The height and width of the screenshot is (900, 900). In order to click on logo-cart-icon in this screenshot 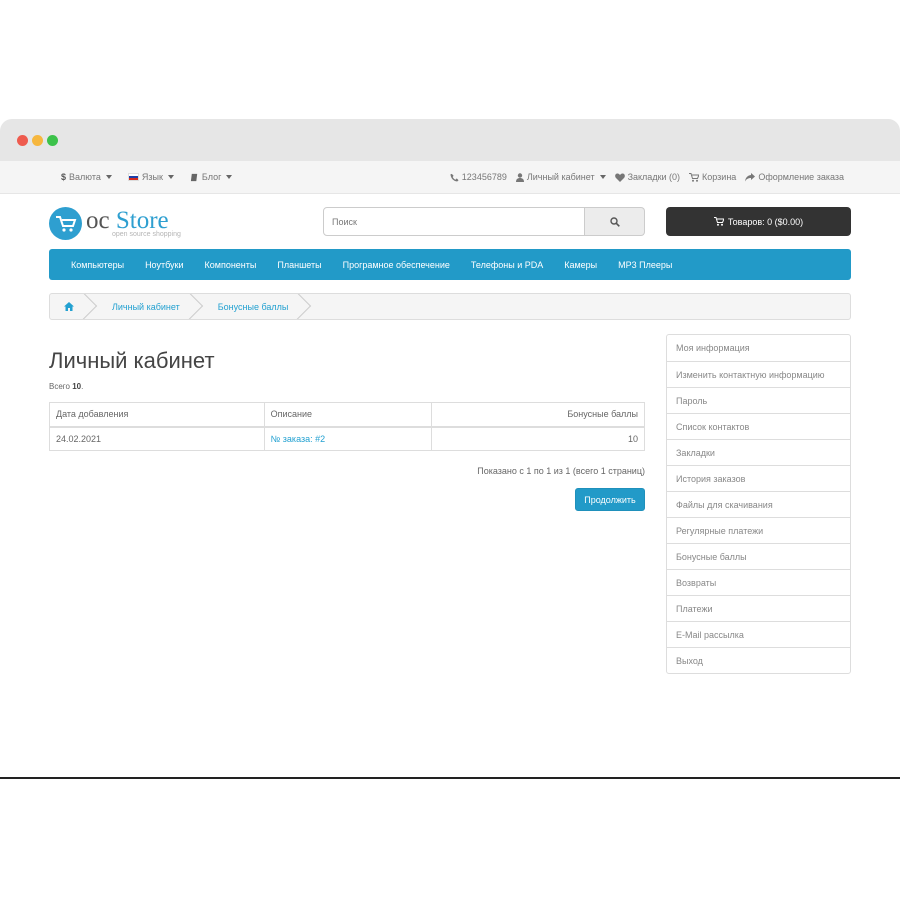, I will do `click(65, 223)`.